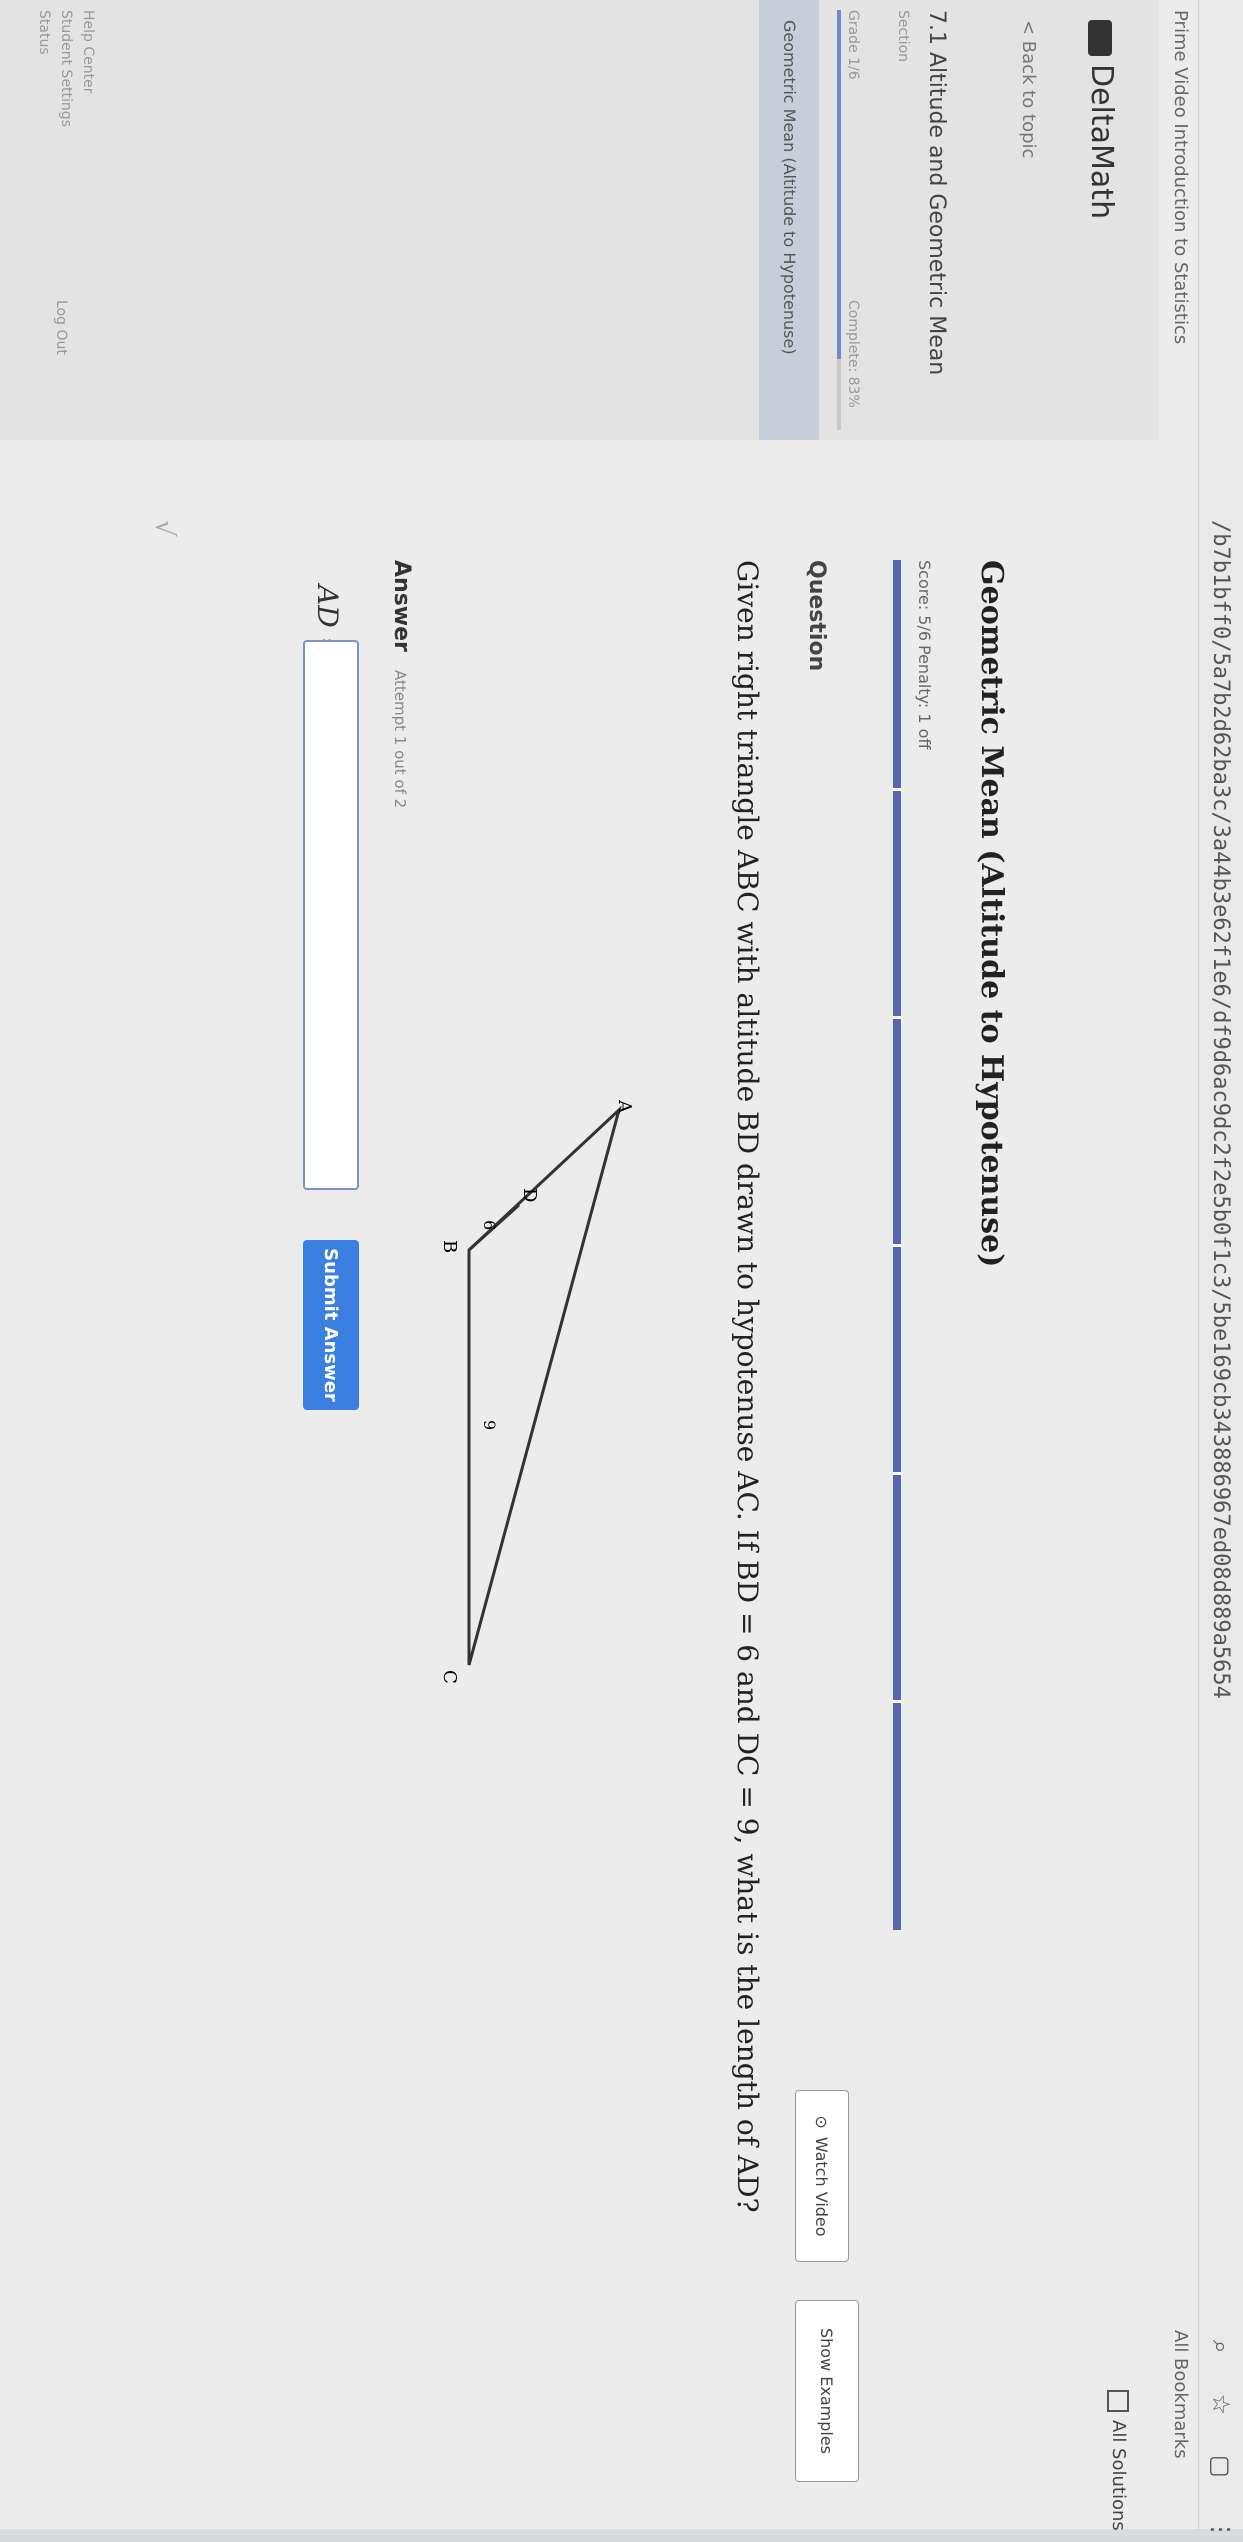  What do you see at coordinates (1221, 2530) in the screenshot?
I see `menu-icon: ⋮` at bounding box center [1221, 2530].